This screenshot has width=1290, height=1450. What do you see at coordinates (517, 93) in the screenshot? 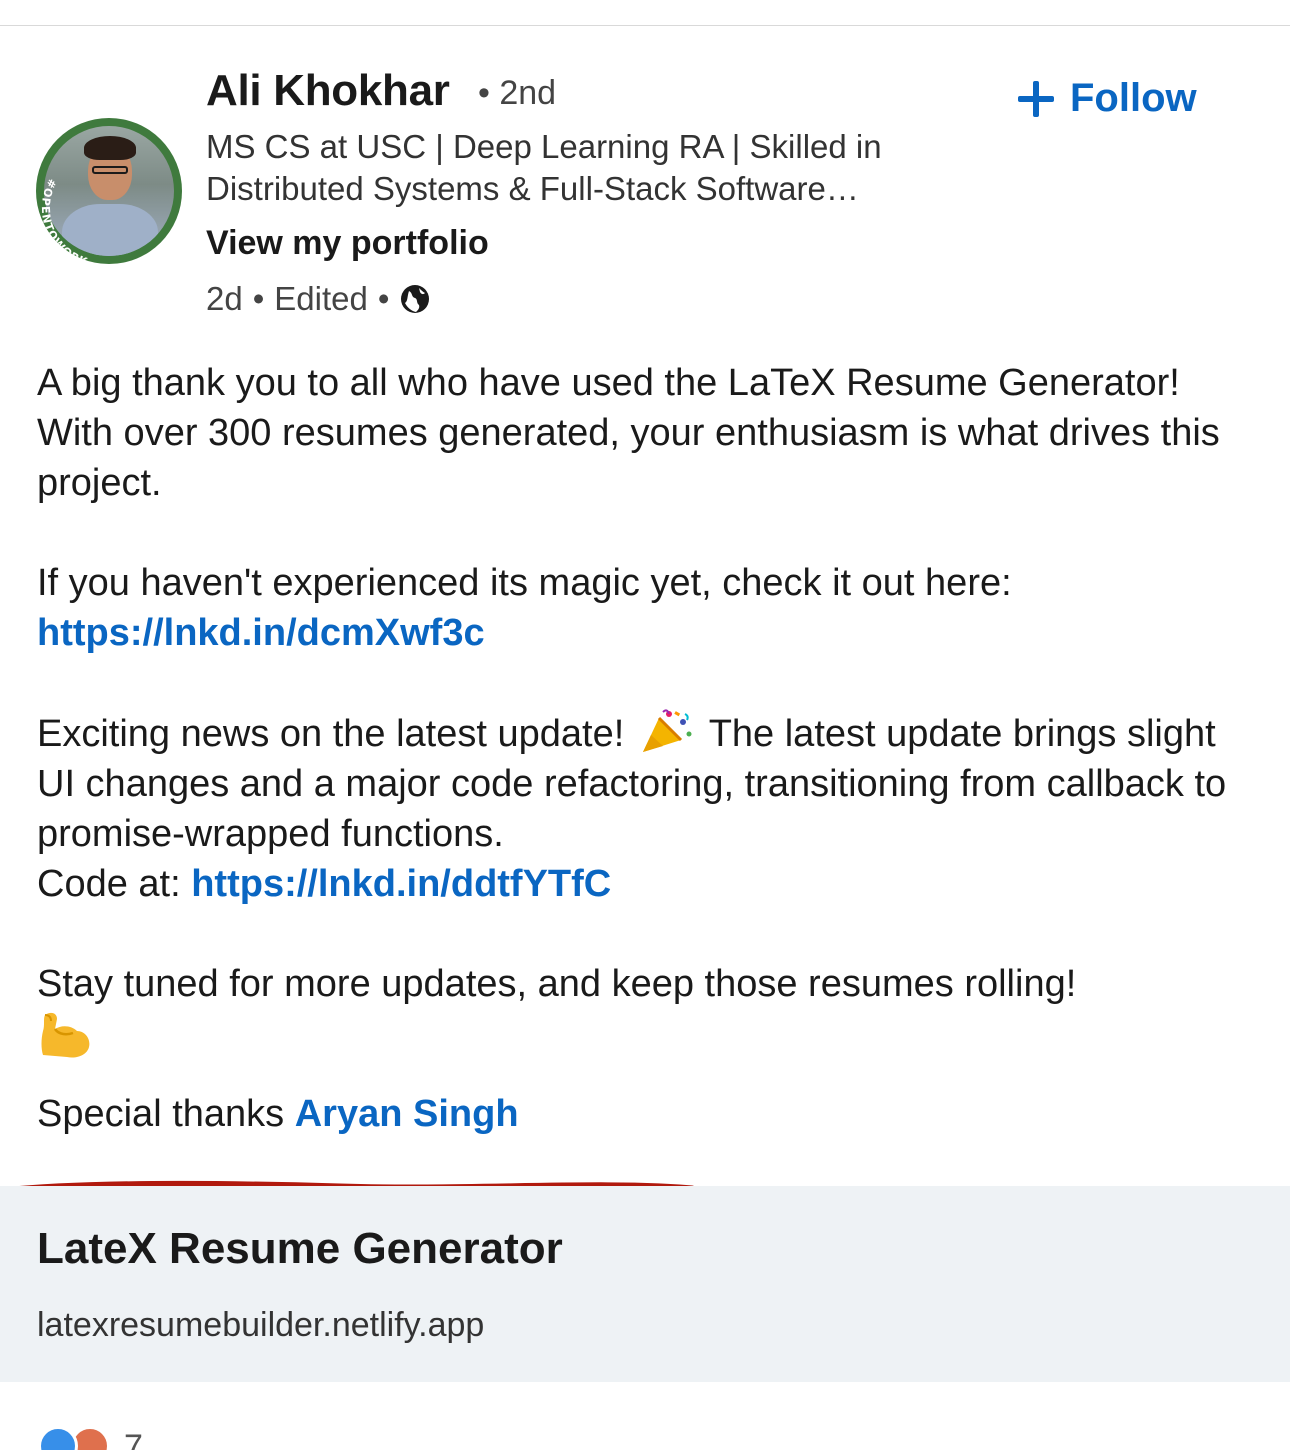
I see `connection-degree: • 2nd` at bounding box center [517, 93].